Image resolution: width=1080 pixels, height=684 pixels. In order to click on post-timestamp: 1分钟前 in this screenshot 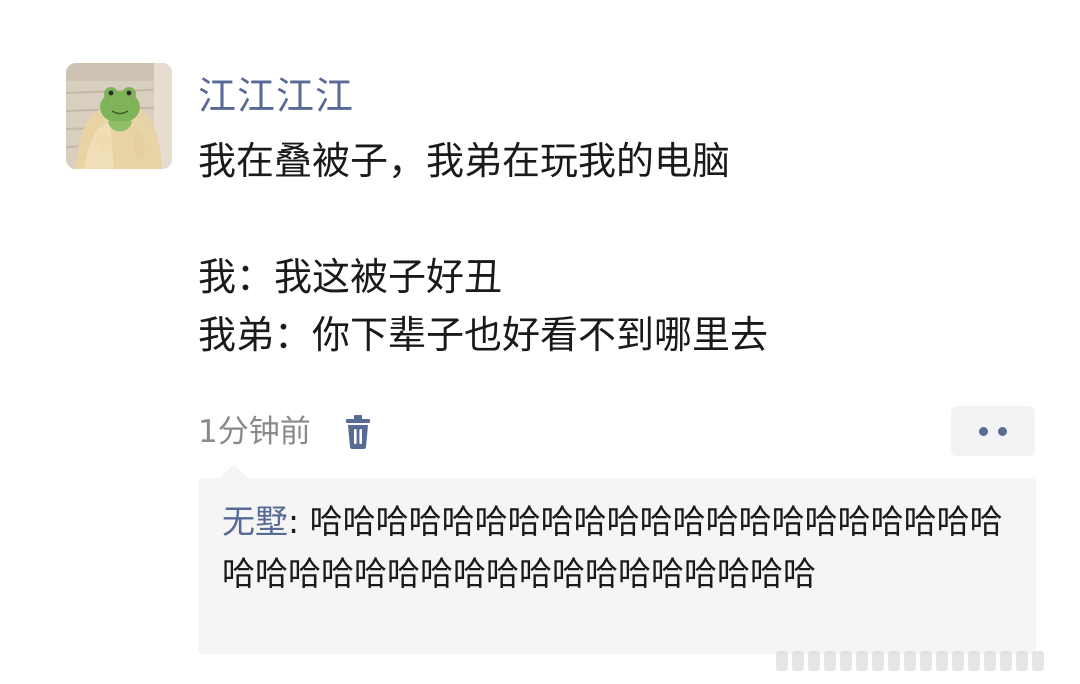, I will do `click(254, 432)`.